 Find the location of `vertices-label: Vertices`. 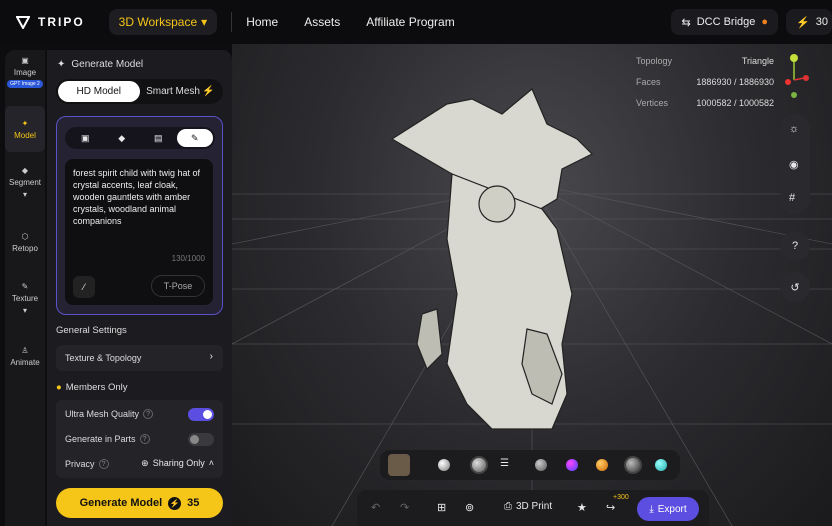

vertices-label: Vertices is located at coordinates (652, 102).